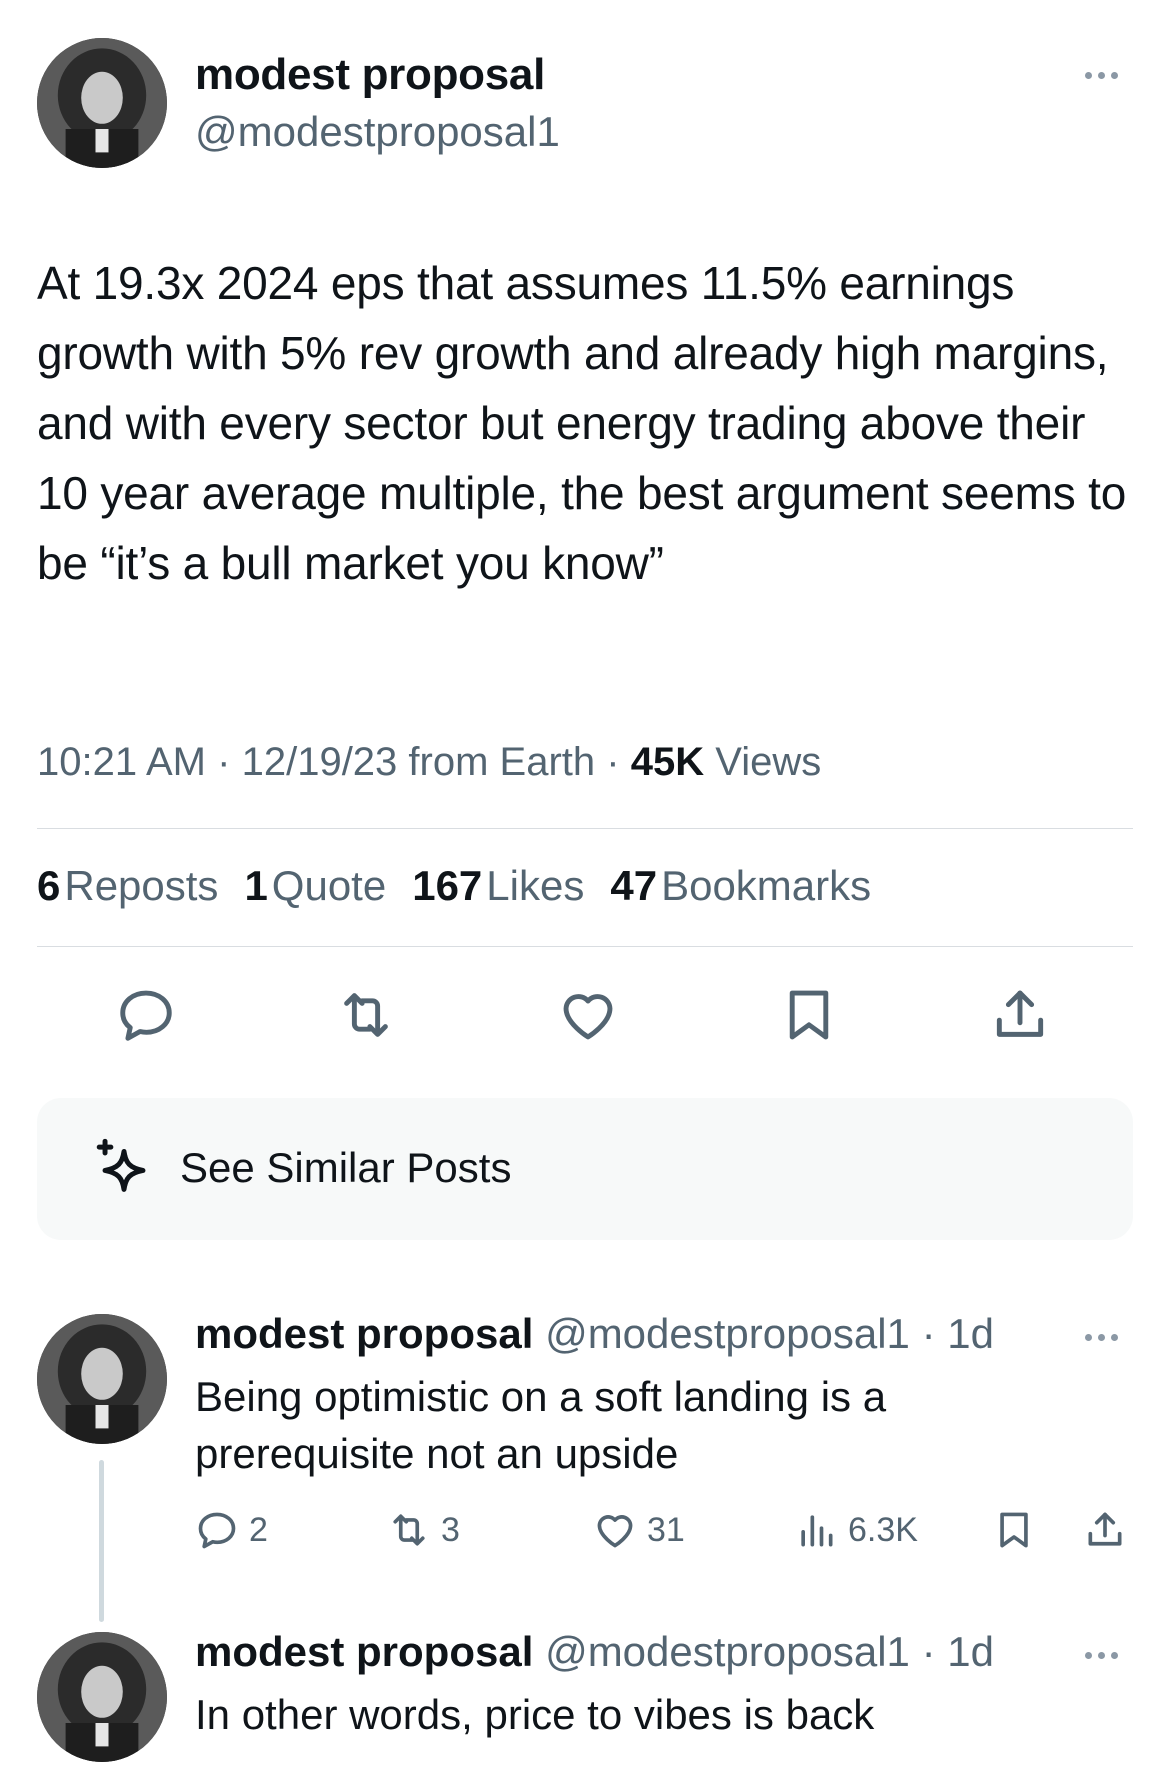 This screenshot has height=1770, width=1170. Describe the element at coordinates (667, 762) in the screenshot. I see `views-count: 45K` at that location.